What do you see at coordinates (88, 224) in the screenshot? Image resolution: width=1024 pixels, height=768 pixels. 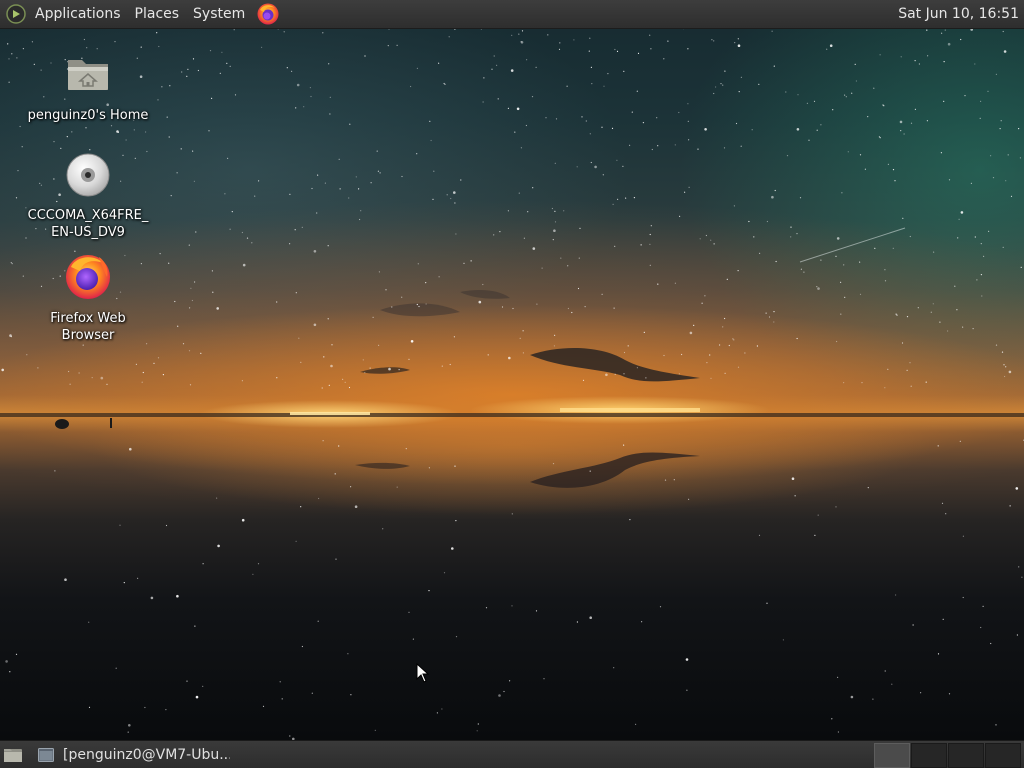 I see `desktop-icon-disc-label: CCCOMA_X64FRE_ EN-US_DV9` at bounding box center [88, 224].